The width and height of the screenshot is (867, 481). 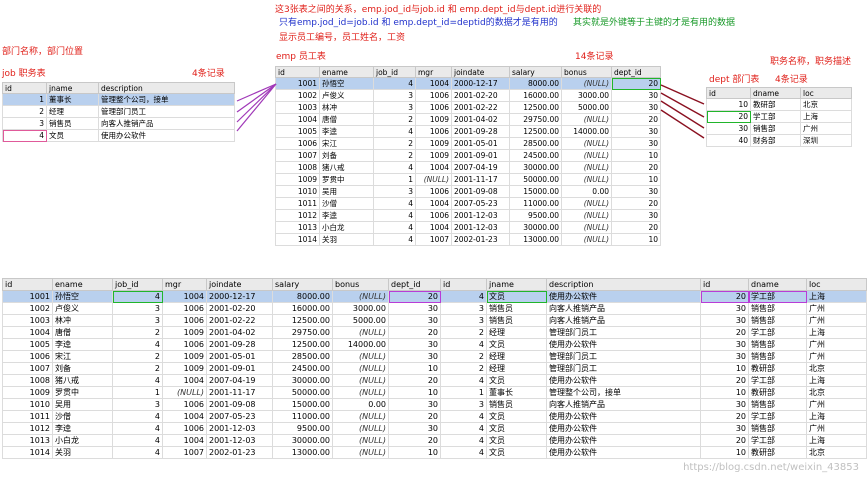 What do you see at coordinates (516, 392) in the screenshot?
I see `table-cell: 董事长` at bounding box center [516, 392].